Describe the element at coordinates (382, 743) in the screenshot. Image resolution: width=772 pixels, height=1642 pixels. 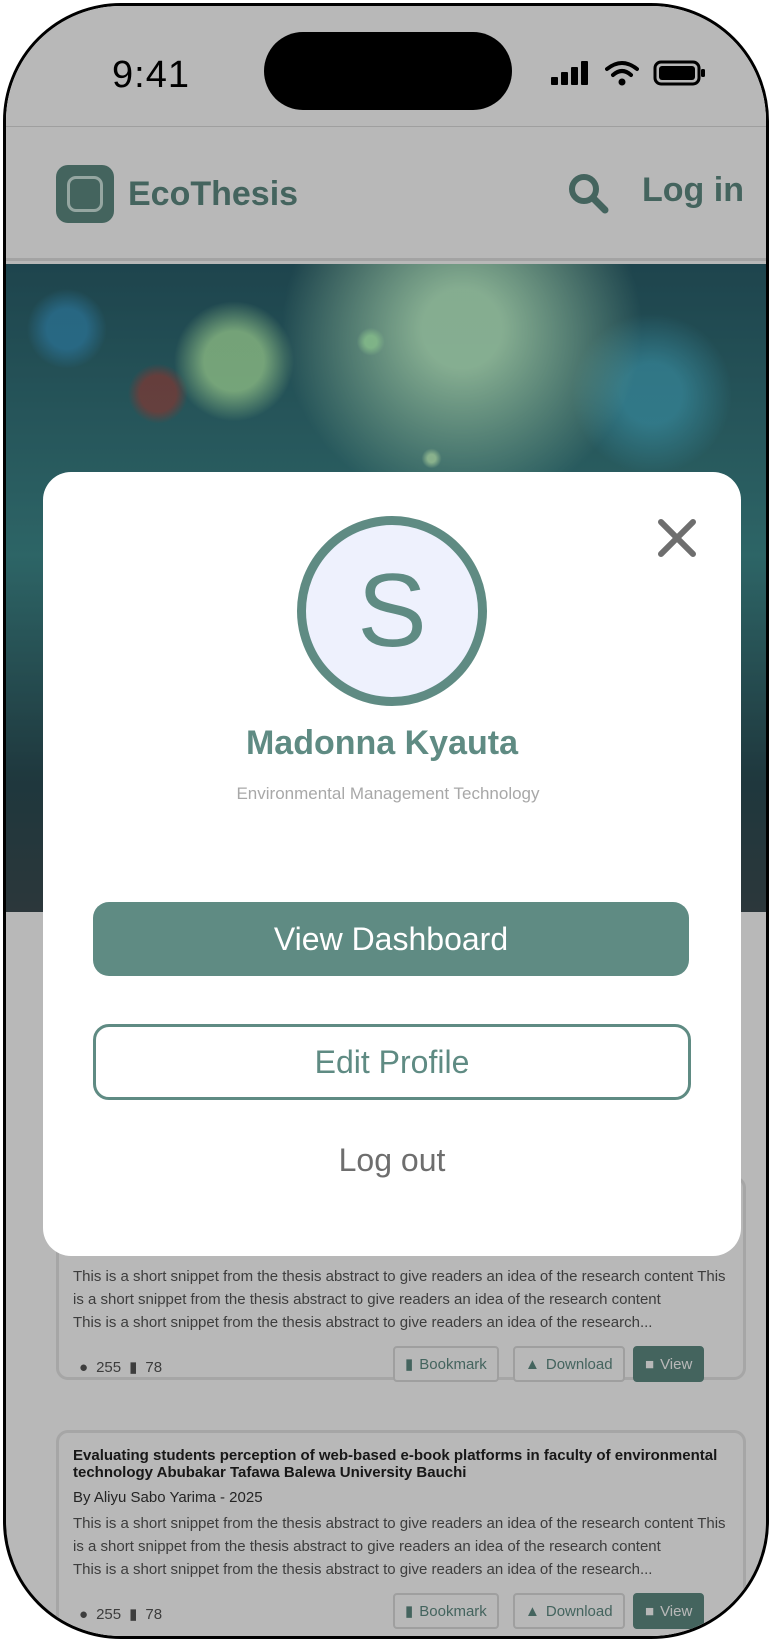
I see `user-name: Madonna Kyauta` at that location.